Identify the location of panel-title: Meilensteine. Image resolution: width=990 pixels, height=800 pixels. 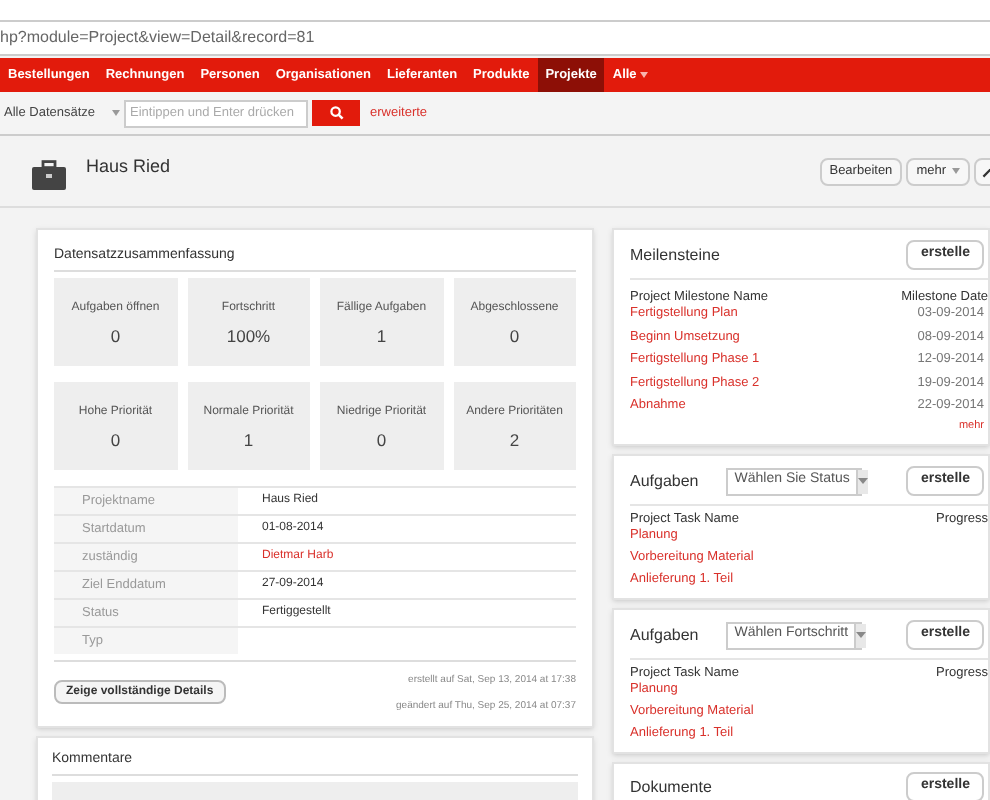
(675, 255).